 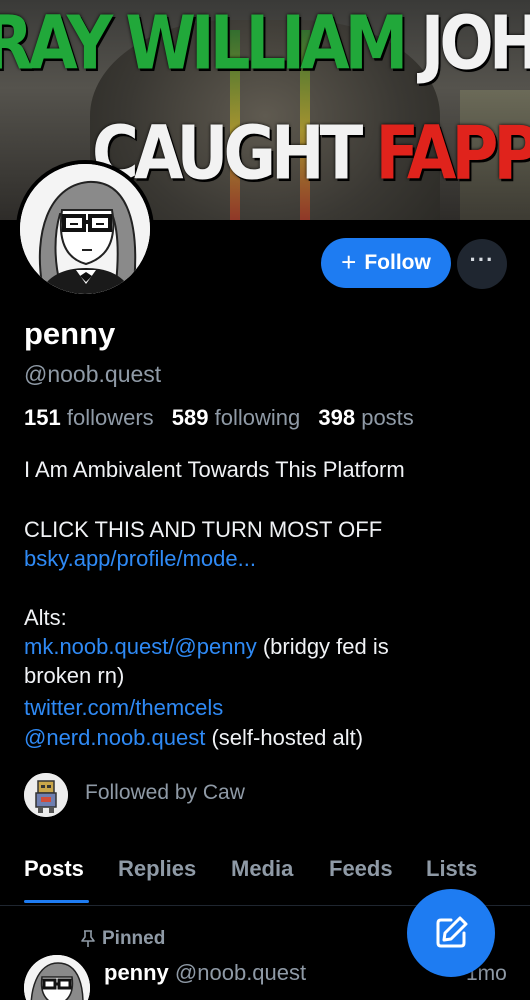 I want to click on bio-note: (self-hosted alt), so click(x=284, y=737).